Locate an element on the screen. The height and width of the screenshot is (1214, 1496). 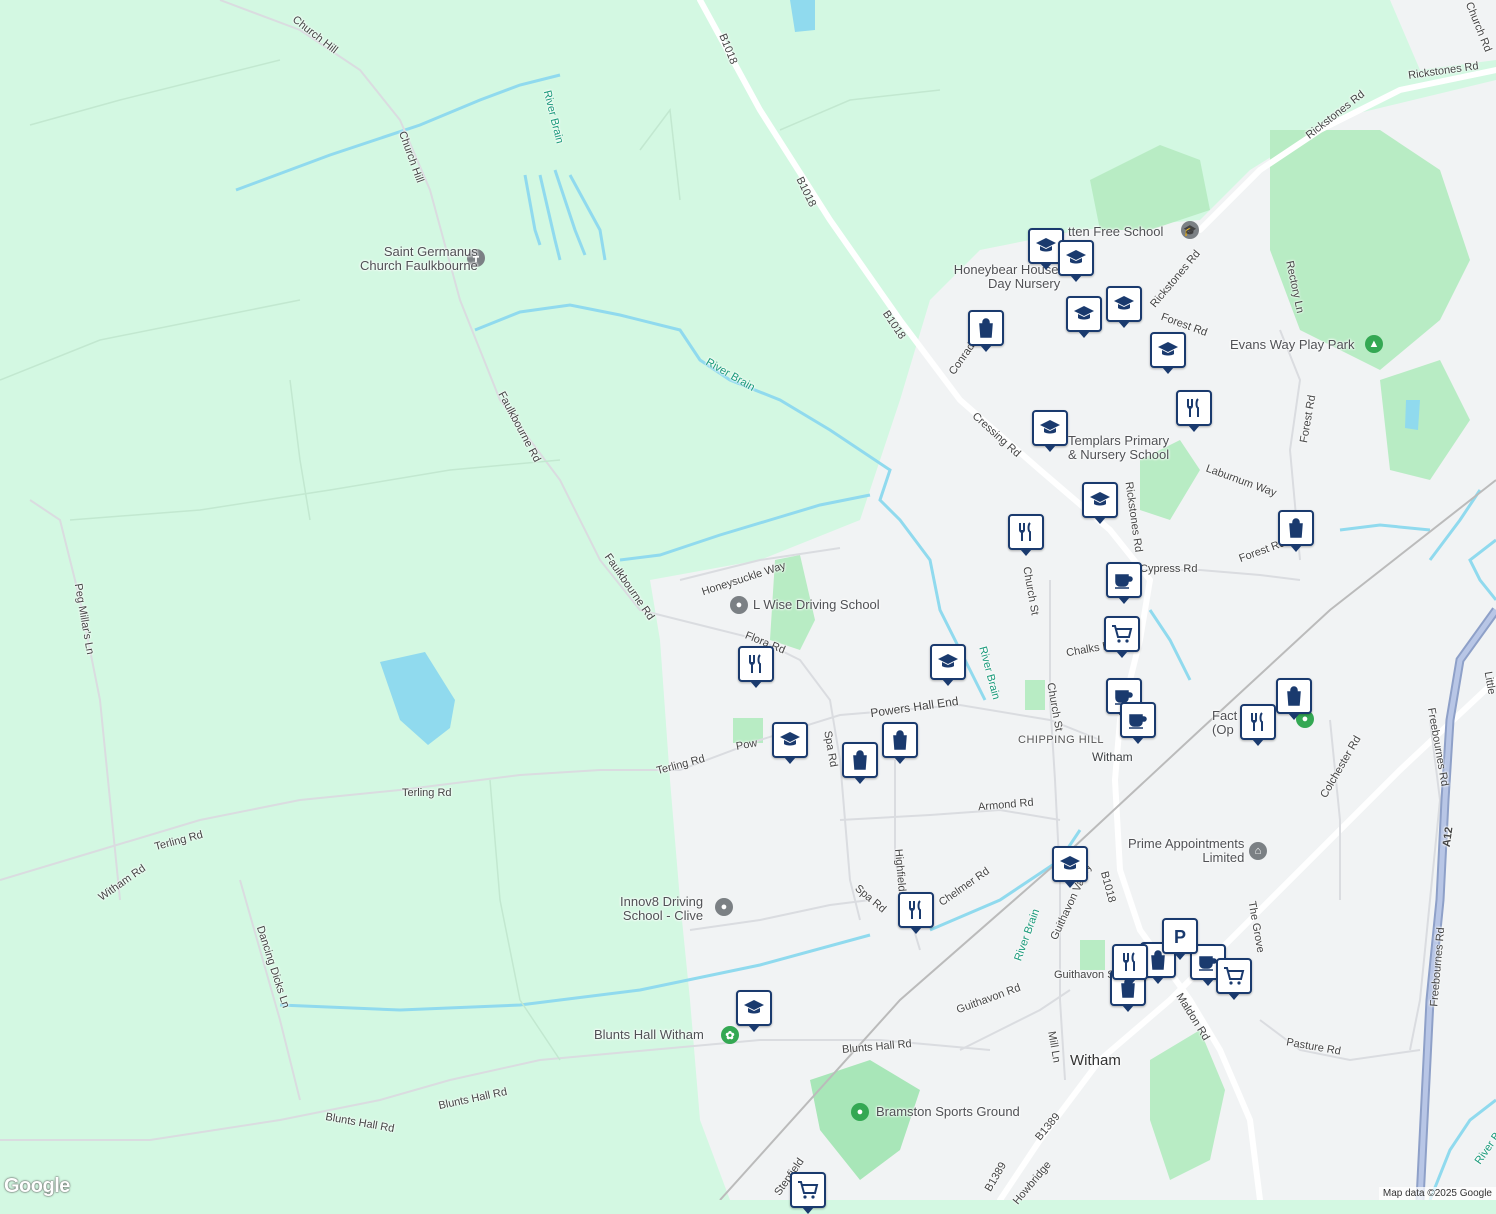
sports-ground-icon: ● is located at coordinates (860, 1112).